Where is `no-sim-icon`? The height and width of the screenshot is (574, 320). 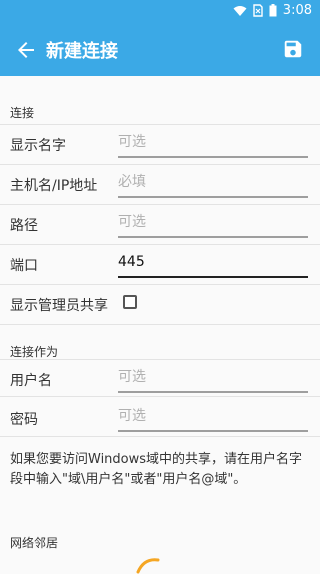 no-sim-icon is located at coordinates (258, 10).